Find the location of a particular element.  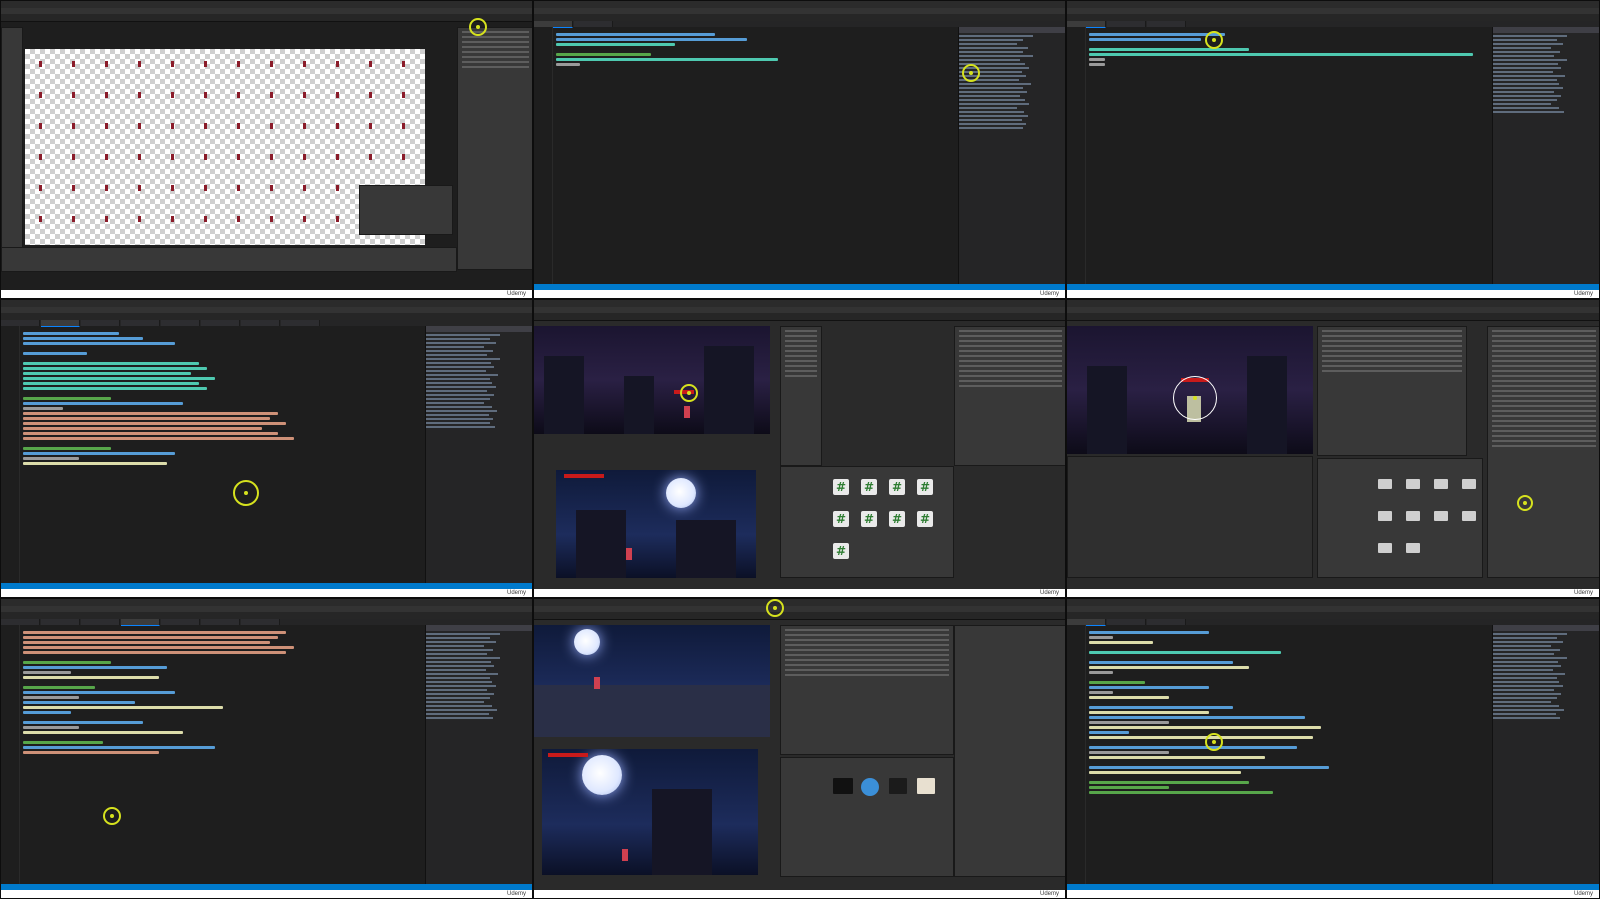

project-panel: # # # # # # # # # is located at coordinates (867, 522).